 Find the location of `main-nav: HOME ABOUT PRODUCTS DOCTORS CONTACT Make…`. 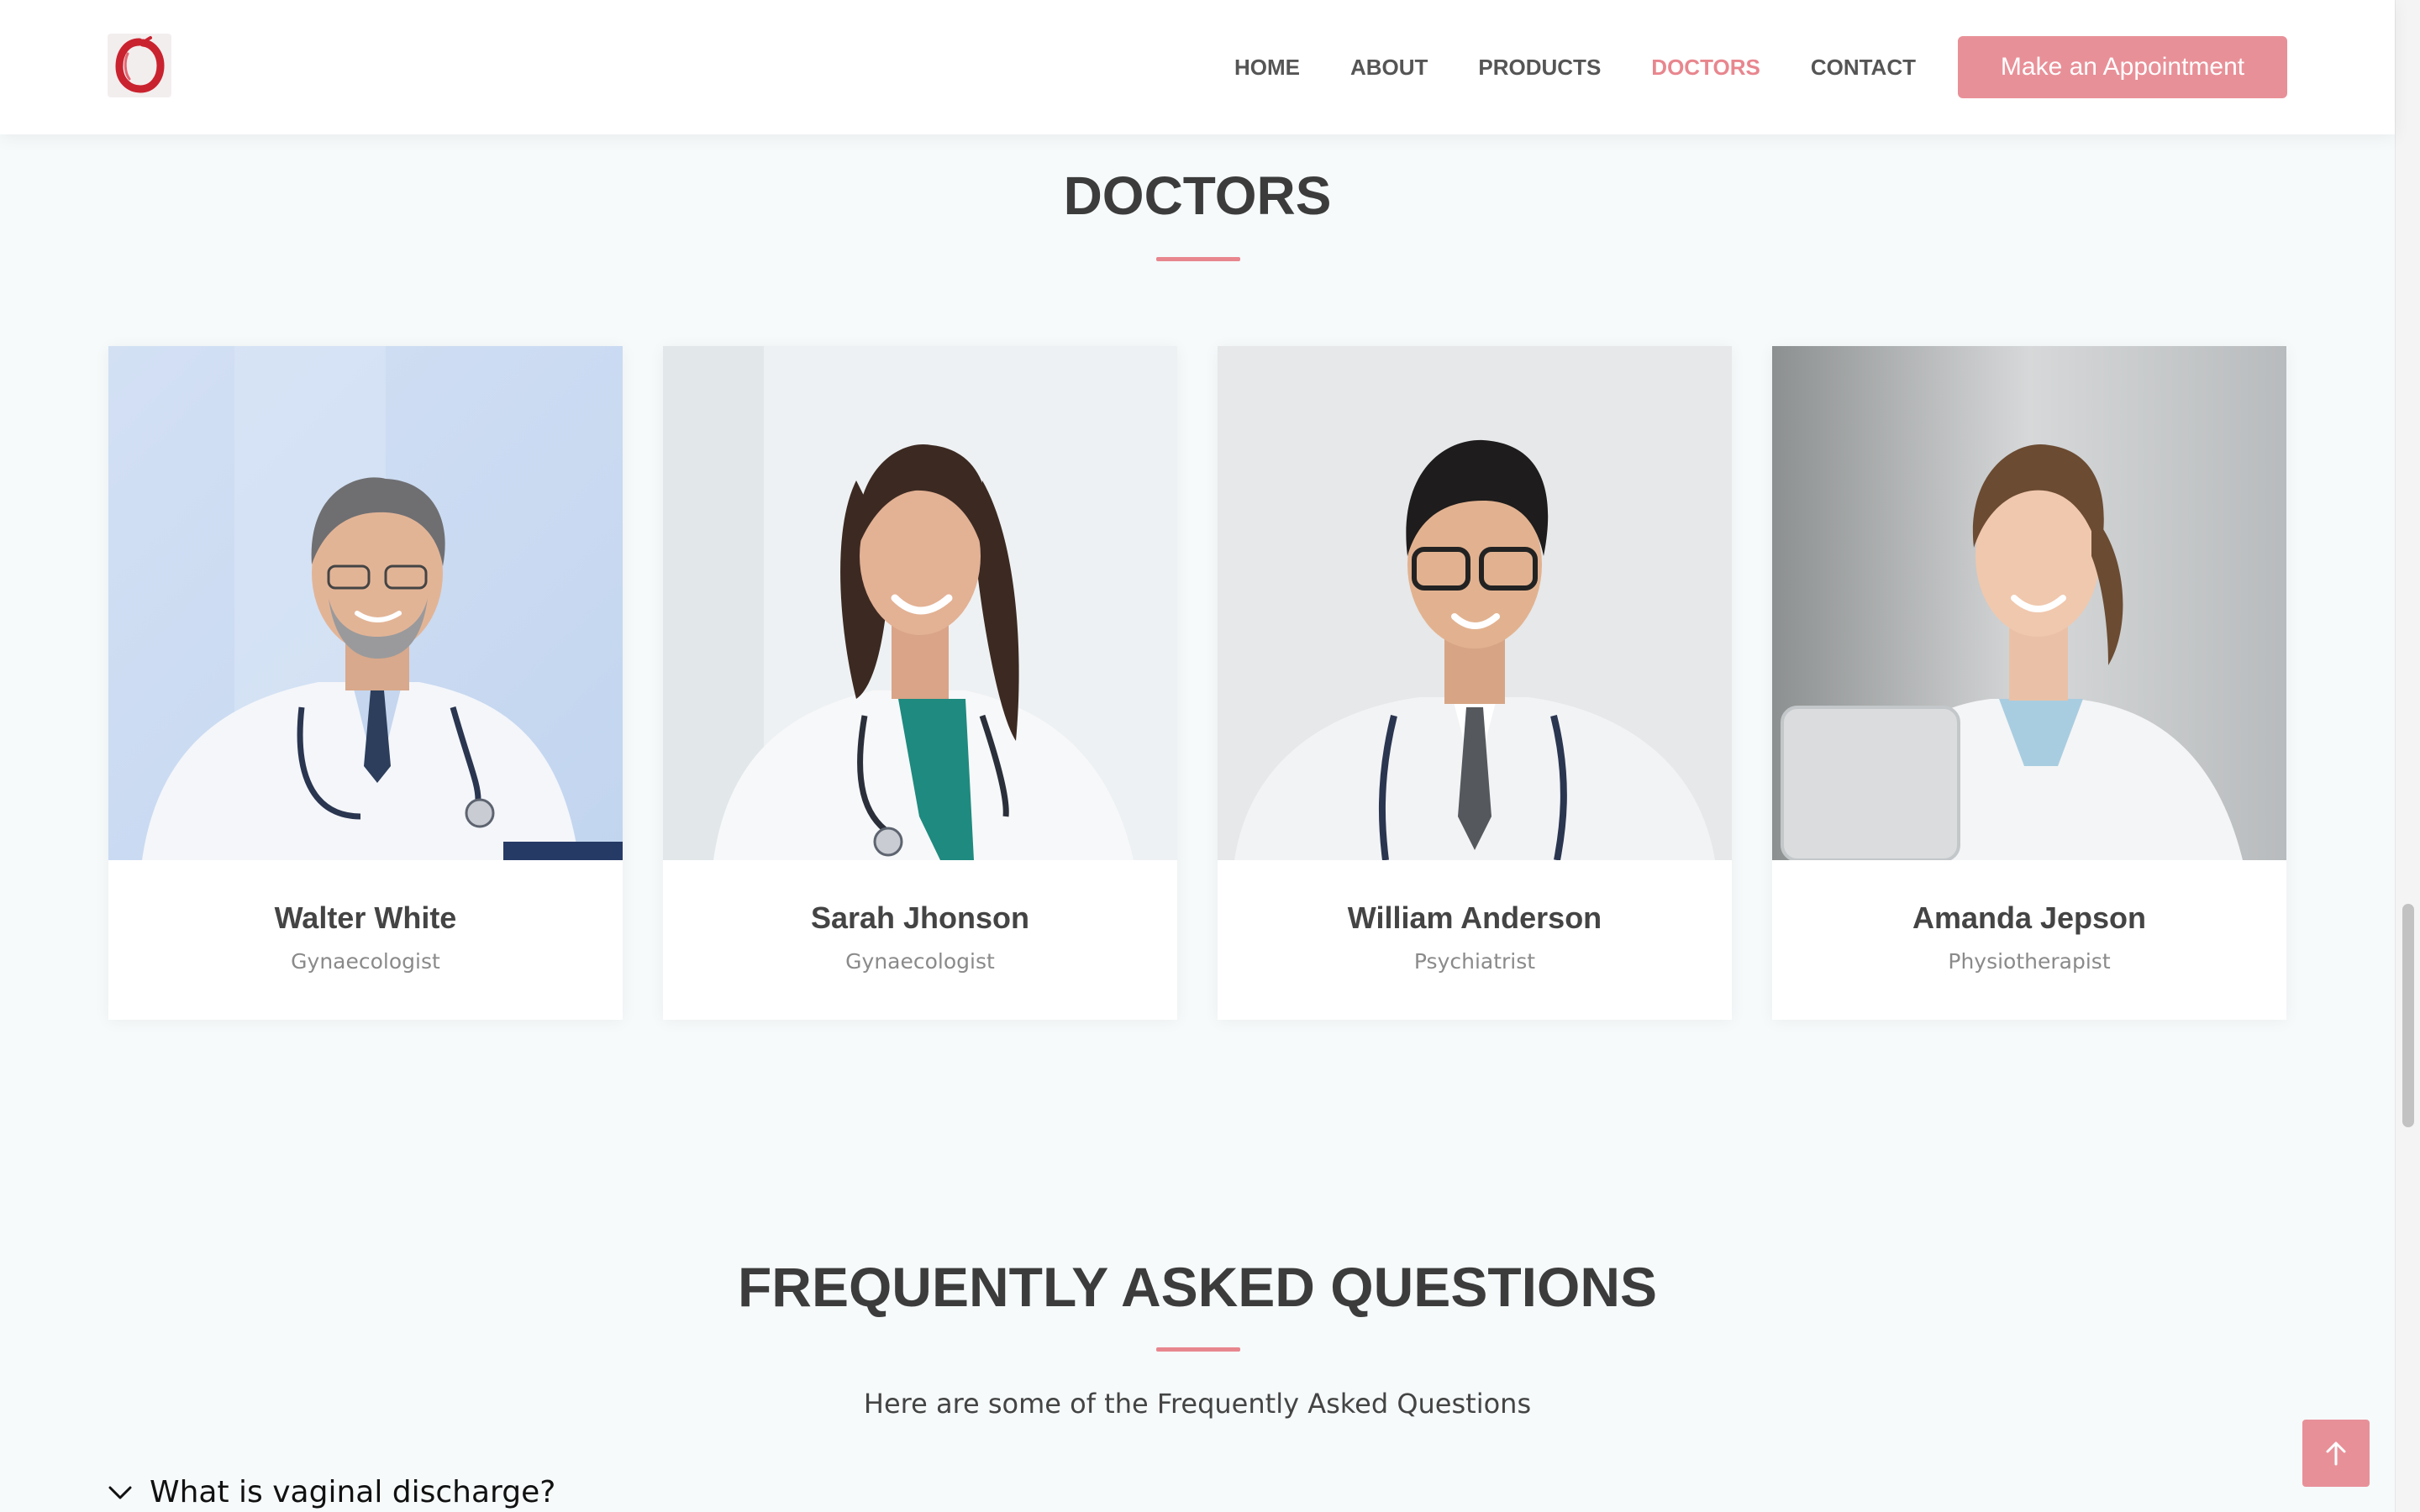

main-nav: HOME ABOUT PRODUCTS DOCTORS CONTACT Make… is located at coordinates (1814, 67).